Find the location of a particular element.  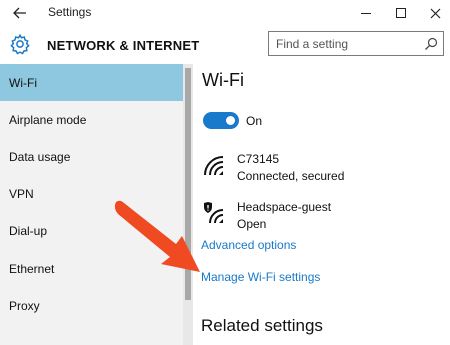

back-arrow-icon is located at coordinates (19, 13).